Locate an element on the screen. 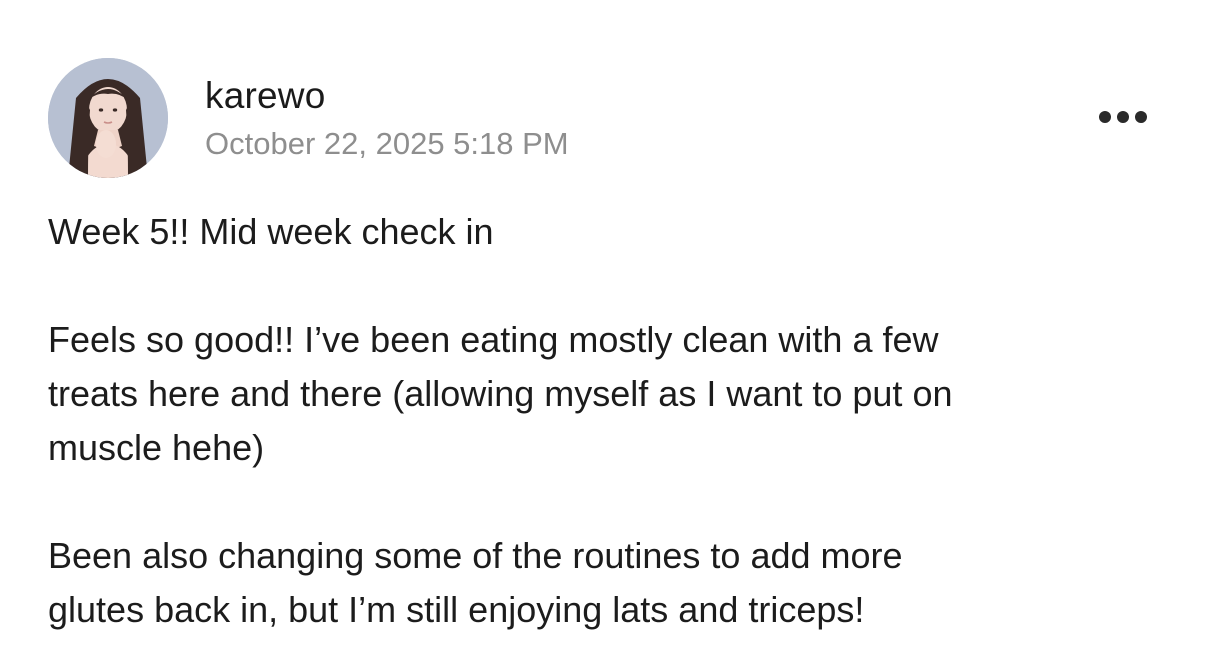  more-options-button is located at coordinates (1123, 117).